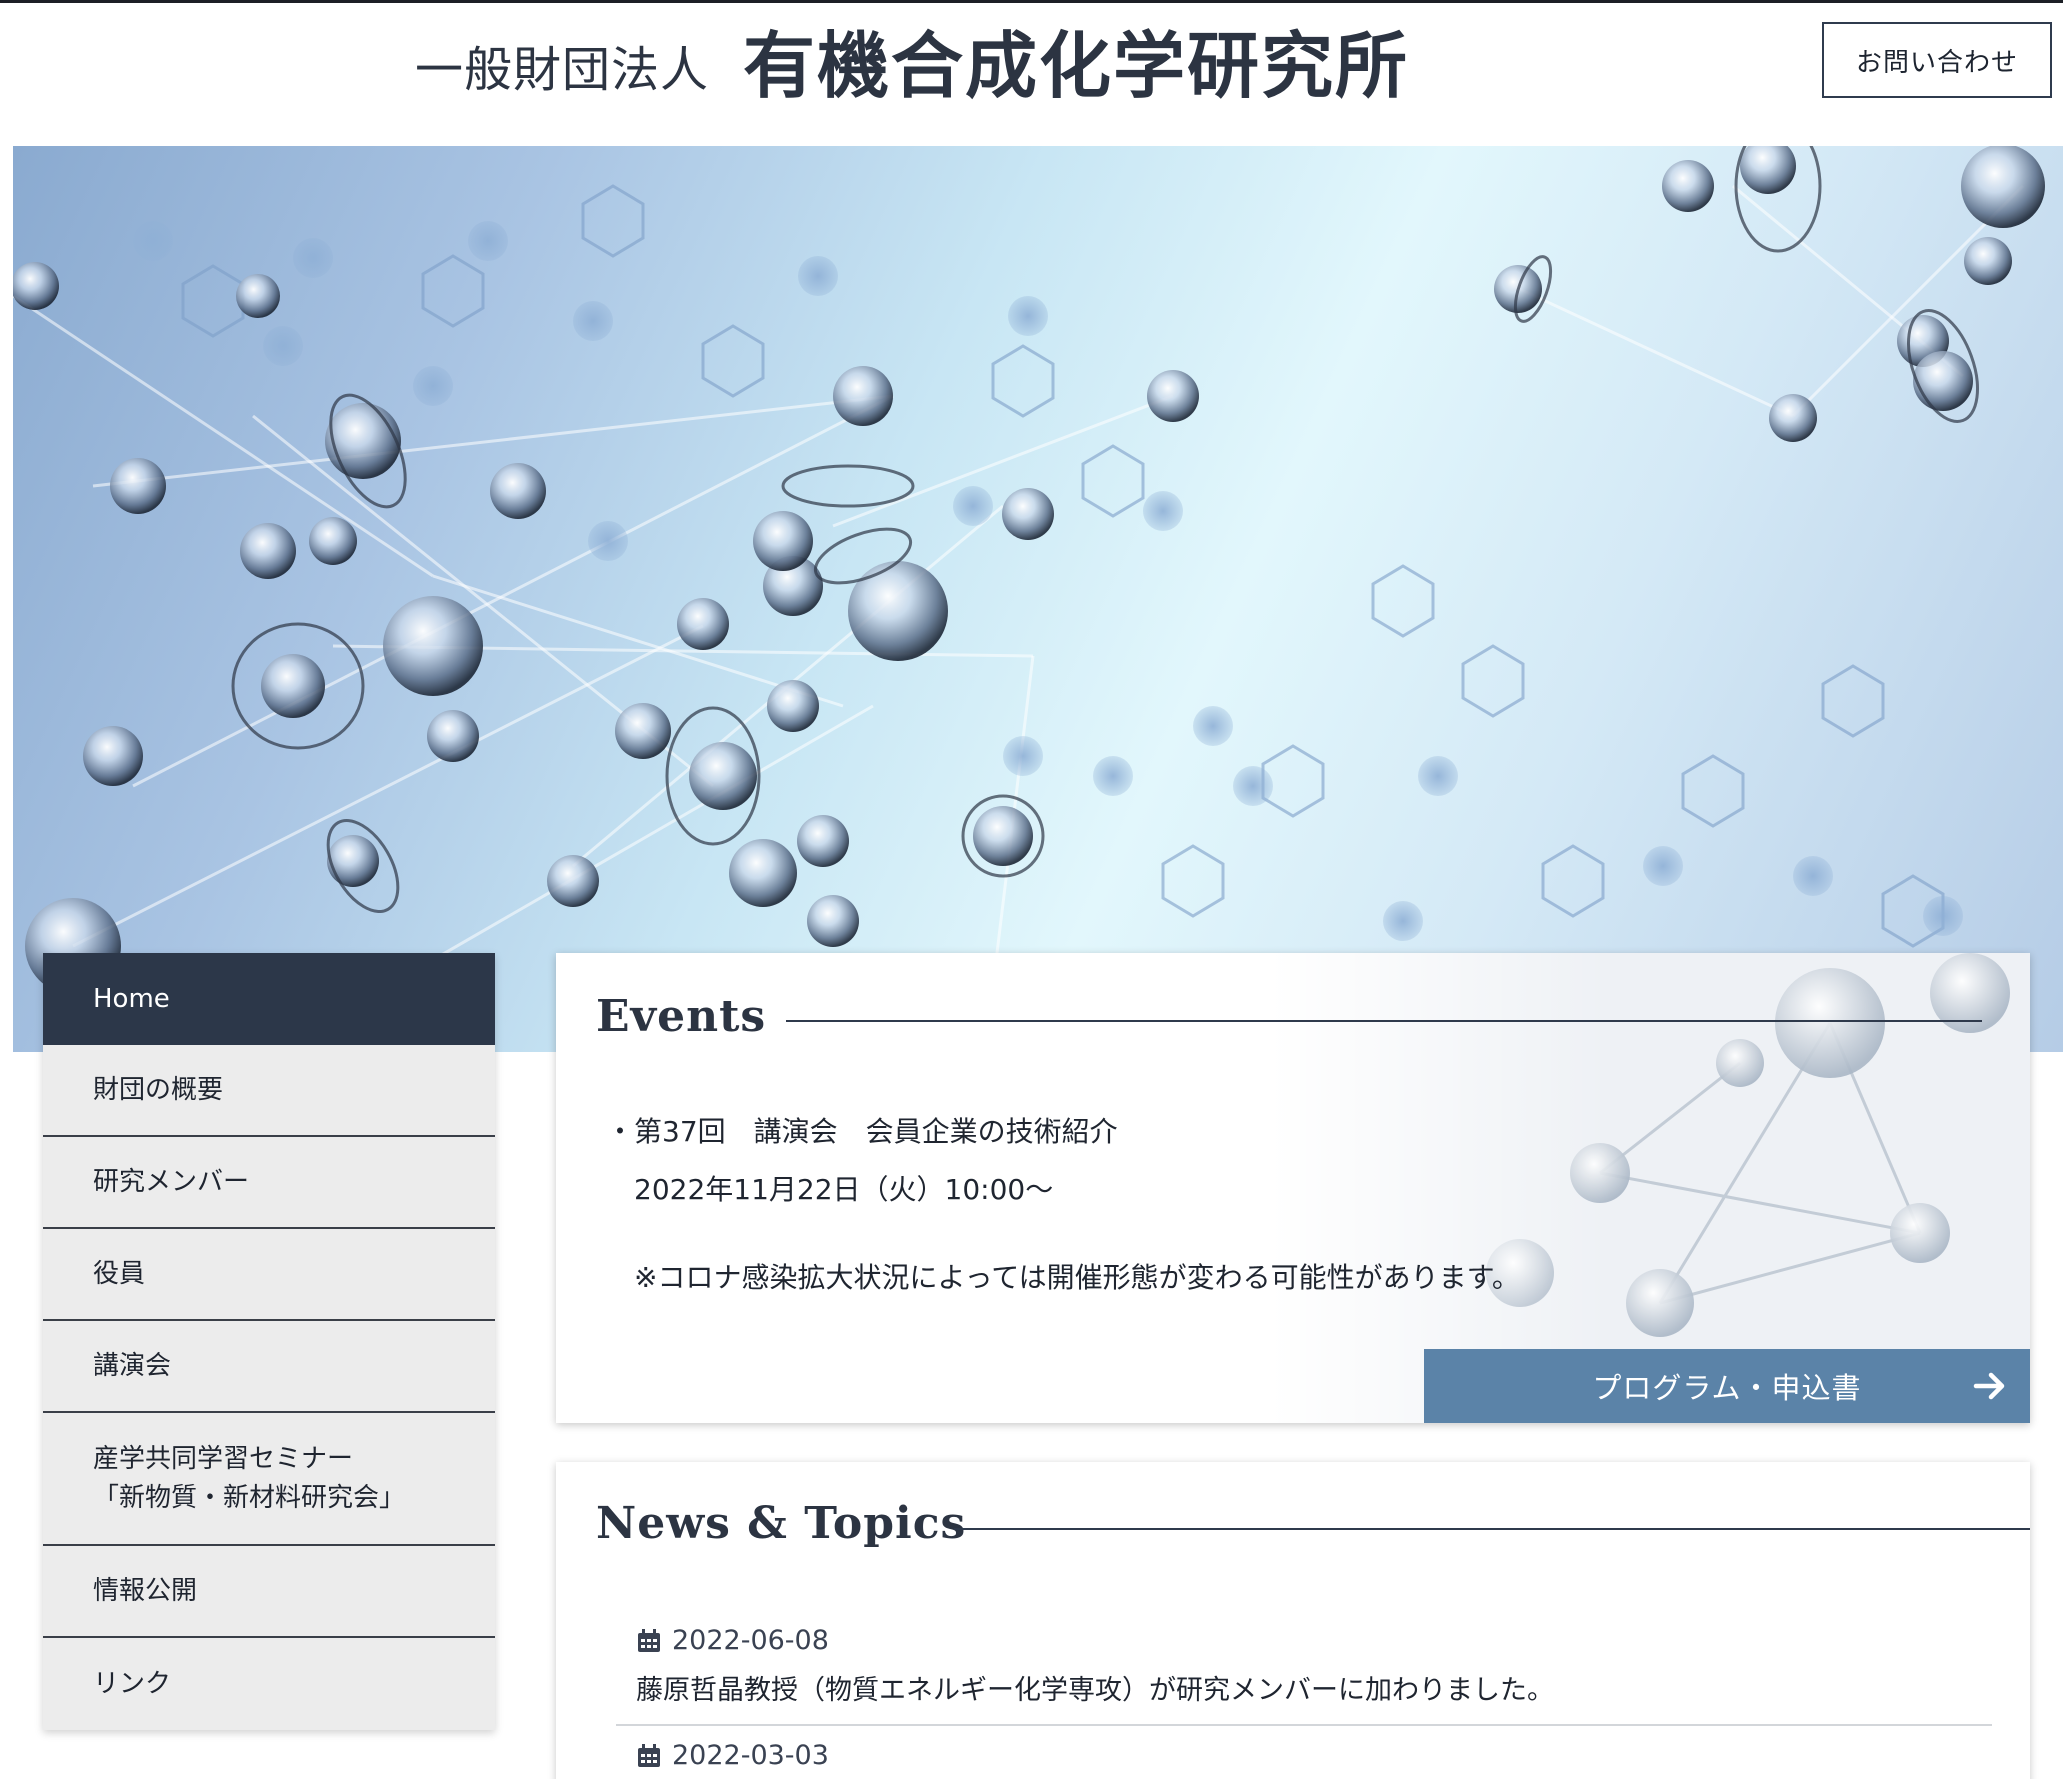 The height and width of the screenshot is (1779, 2063). I want to click on program-button-label: プログラム・申込書, so click(1727, 1388).